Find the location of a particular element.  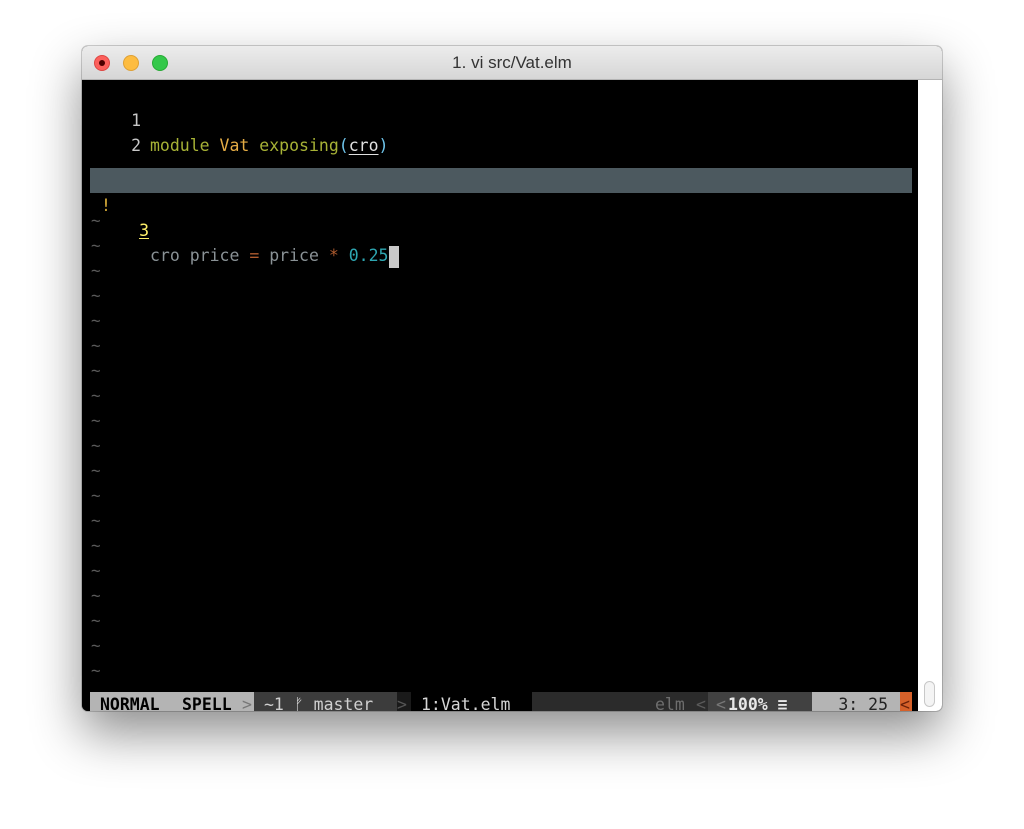

line-number: 2 is located at coordinates (136, 145).